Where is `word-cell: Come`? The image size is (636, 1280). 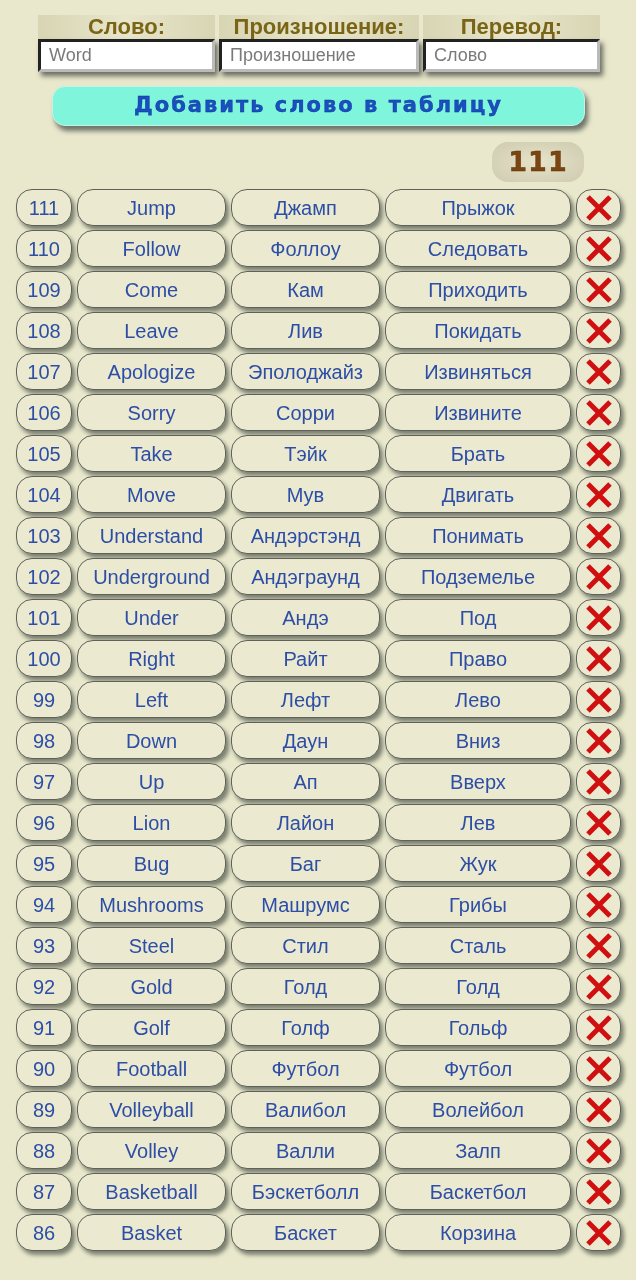 word-cell: Come is located at coordinates (151, 289).